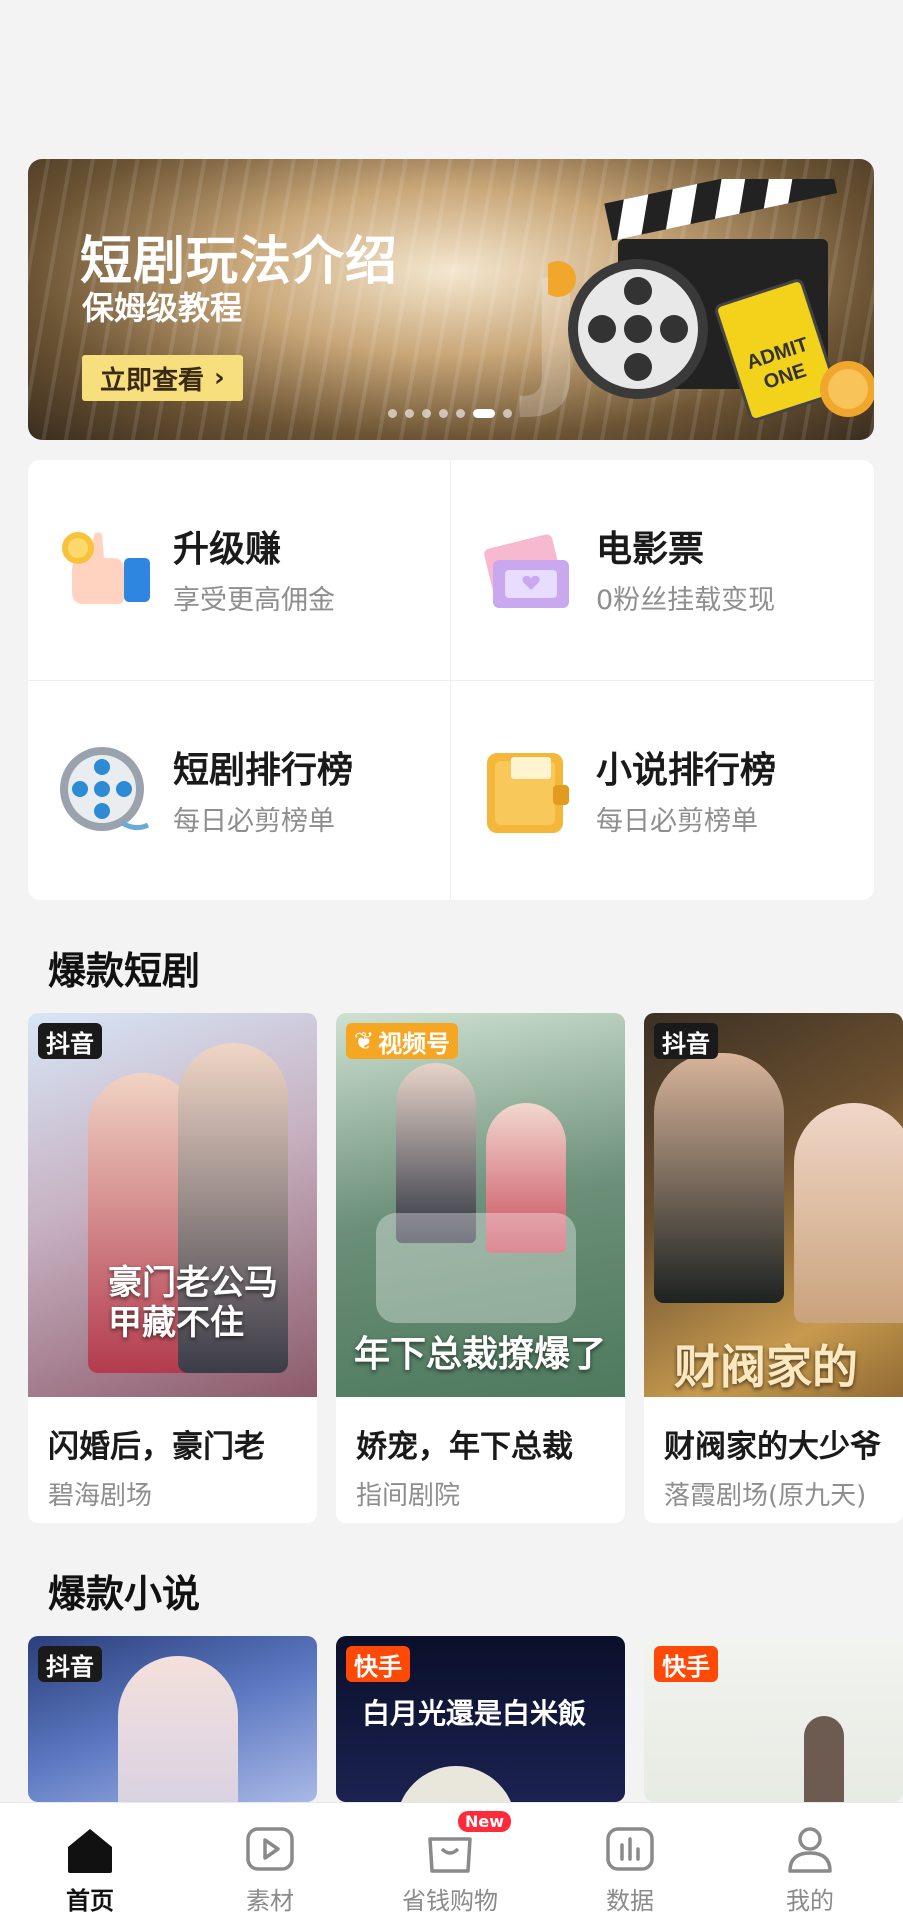 This screenshot has height=1921, width=903. I want to click on feature-title: 升级赚, so click(227, 549).